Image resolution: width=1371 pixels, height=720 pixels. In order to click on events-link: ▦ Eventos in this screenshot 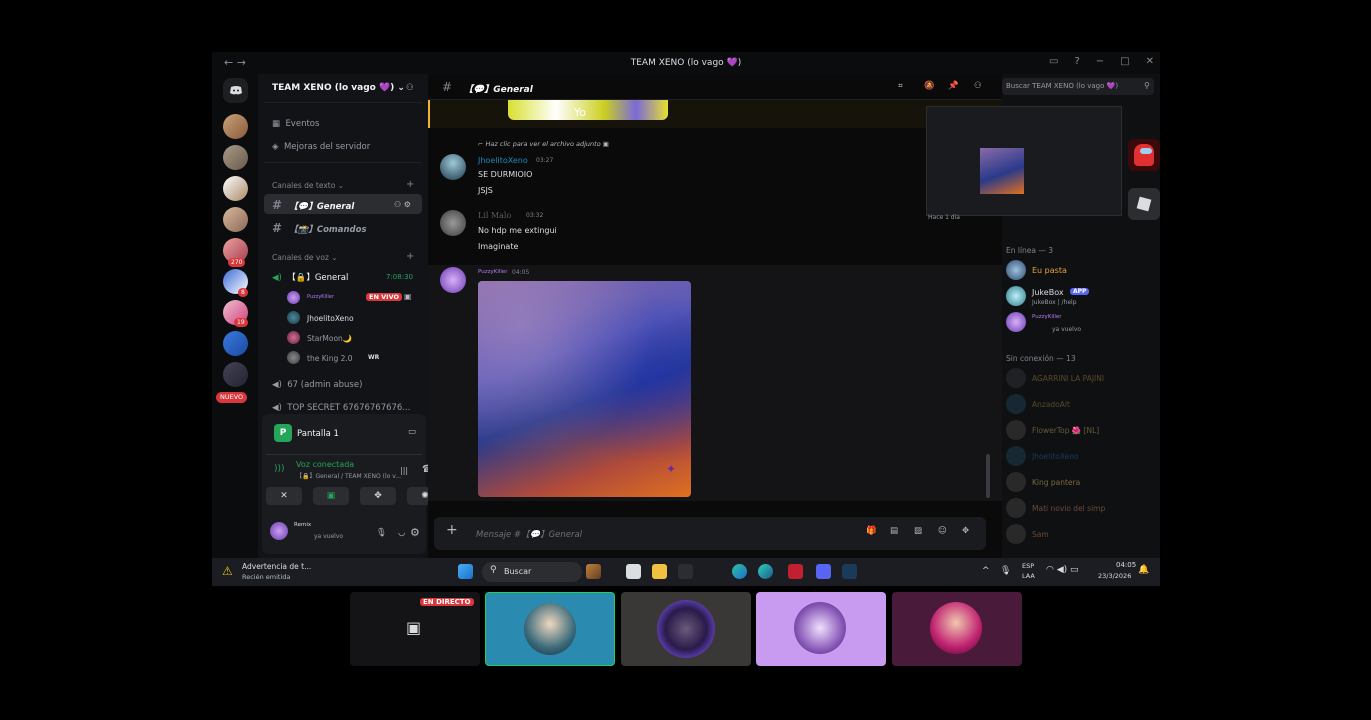, I will do `click(295, 124)`.